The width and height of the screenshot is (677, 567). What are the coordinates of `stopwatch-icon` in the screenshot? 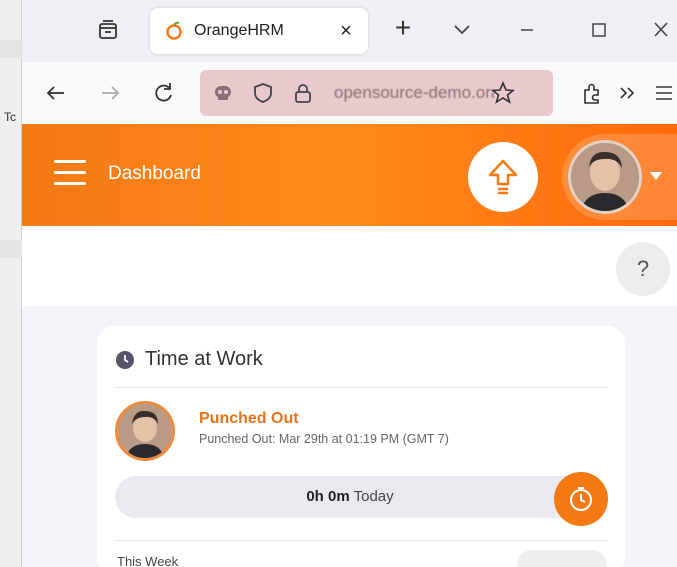 It's located at (581, 499).